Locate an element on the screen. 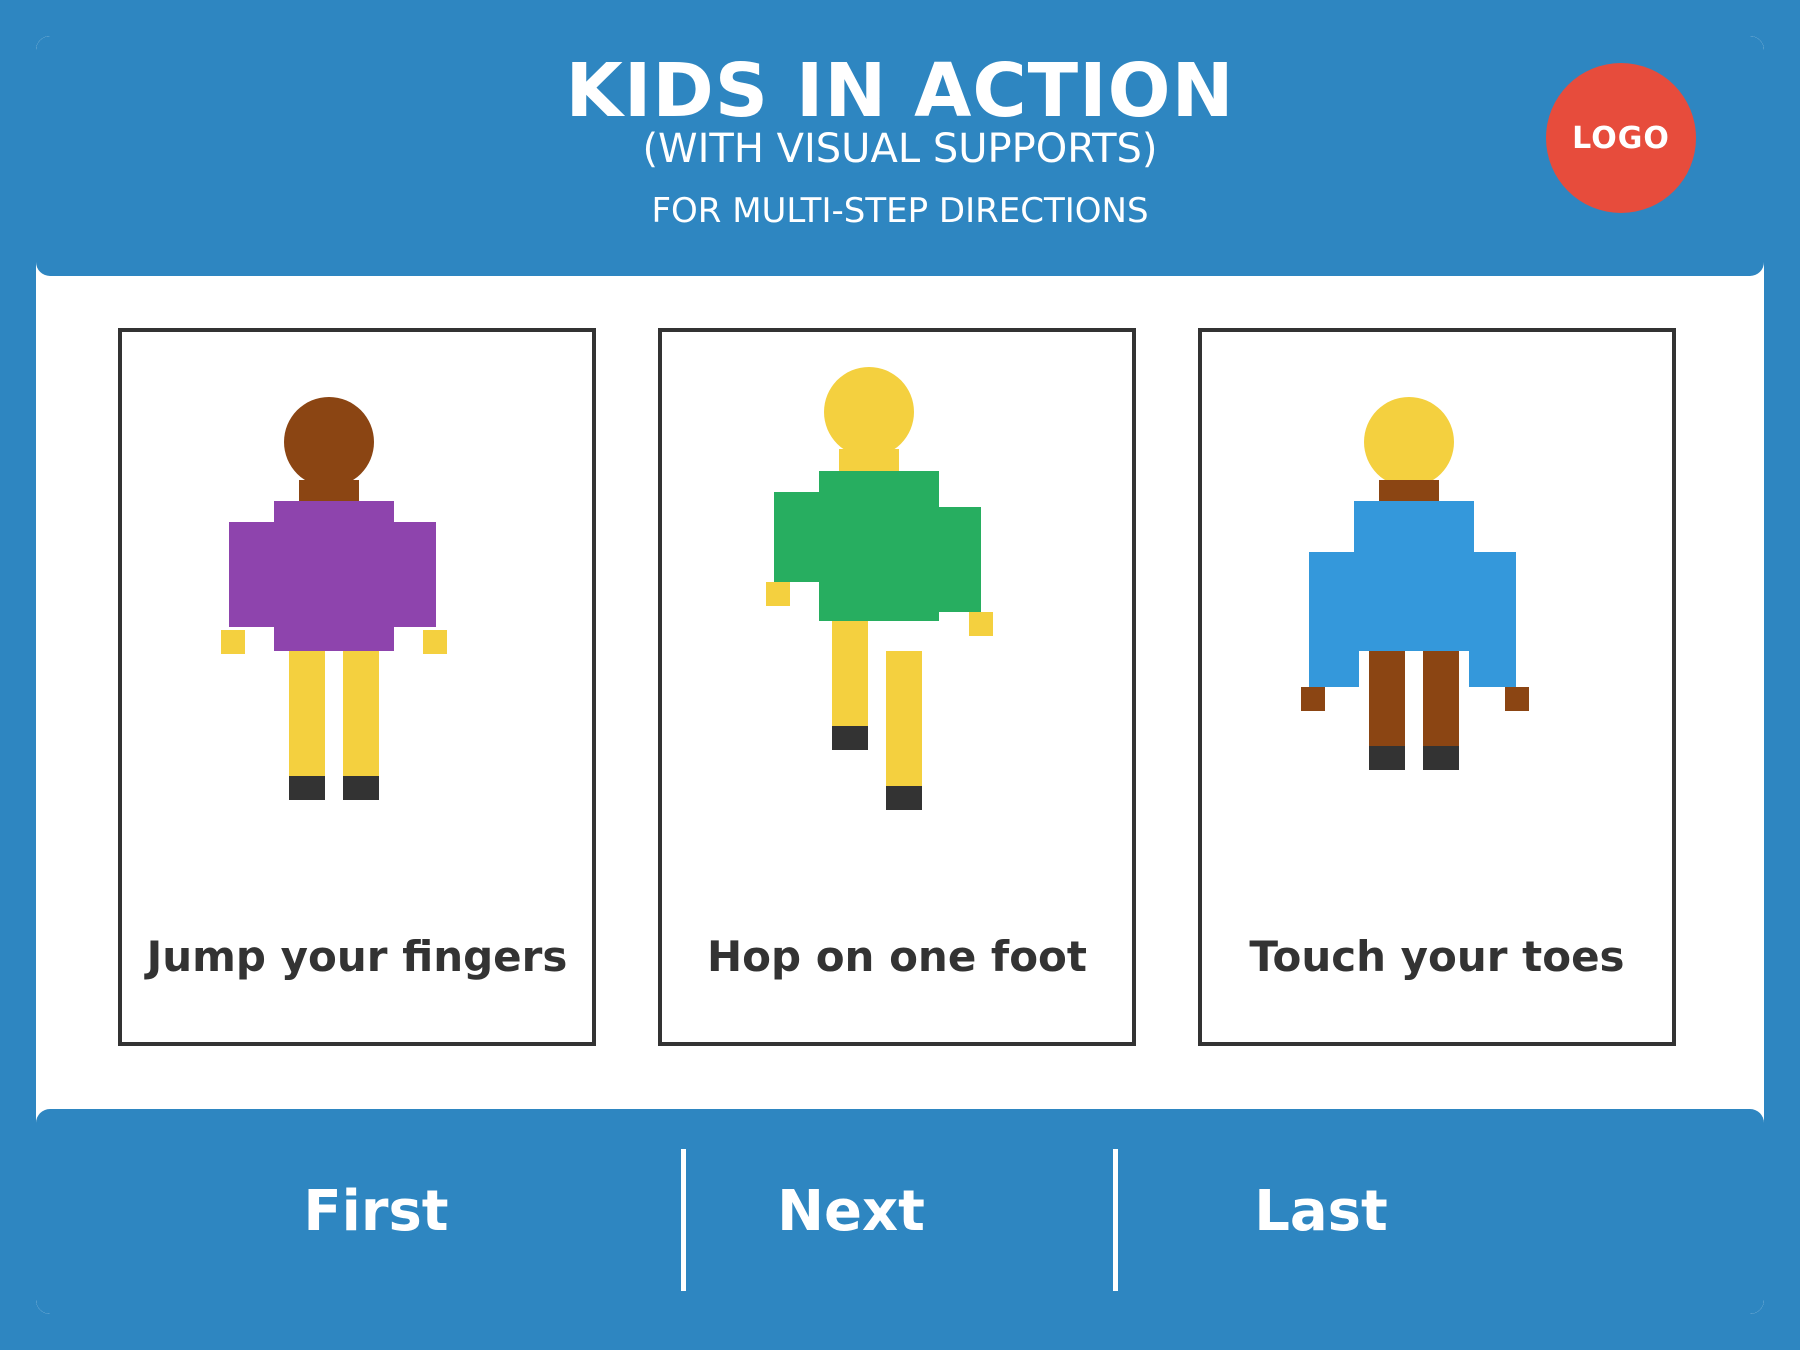 This screenshot has width=1800, height=1350. activity-card-touch-toes: Touch your toes is located at coordinates (1437, 687).